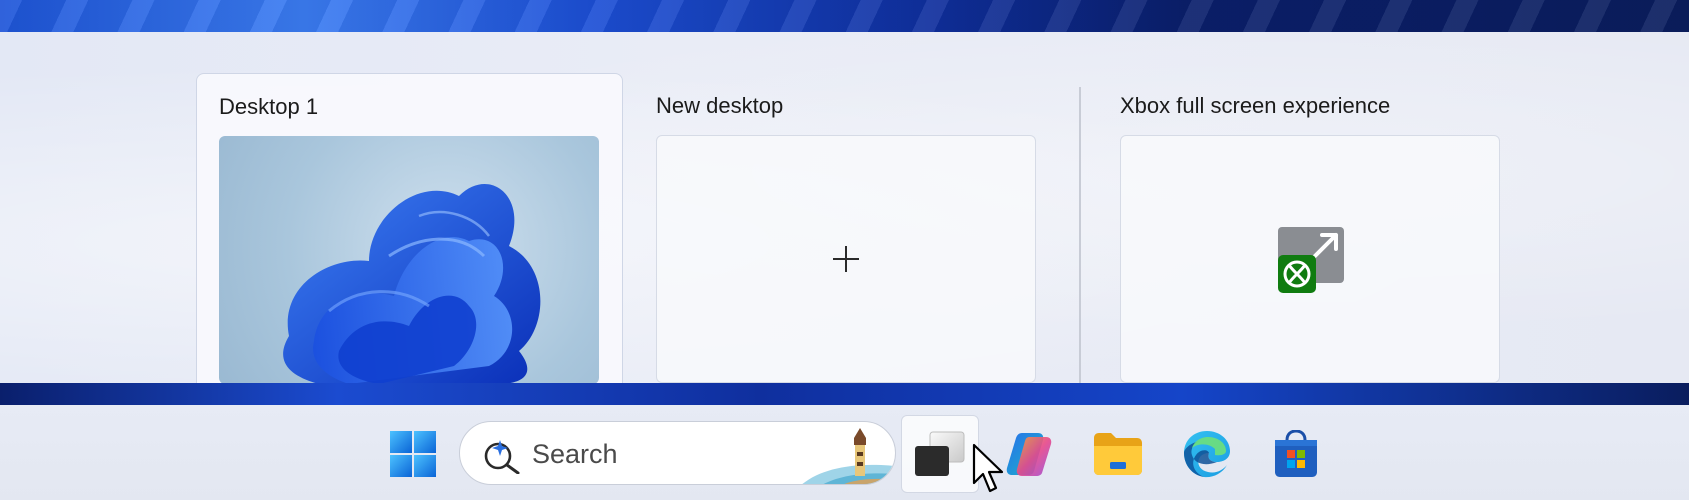  What do you see at coordinates (1029, 454) in the screenshot?
I see `copilot-icon` at bounding box center [1029, 454].